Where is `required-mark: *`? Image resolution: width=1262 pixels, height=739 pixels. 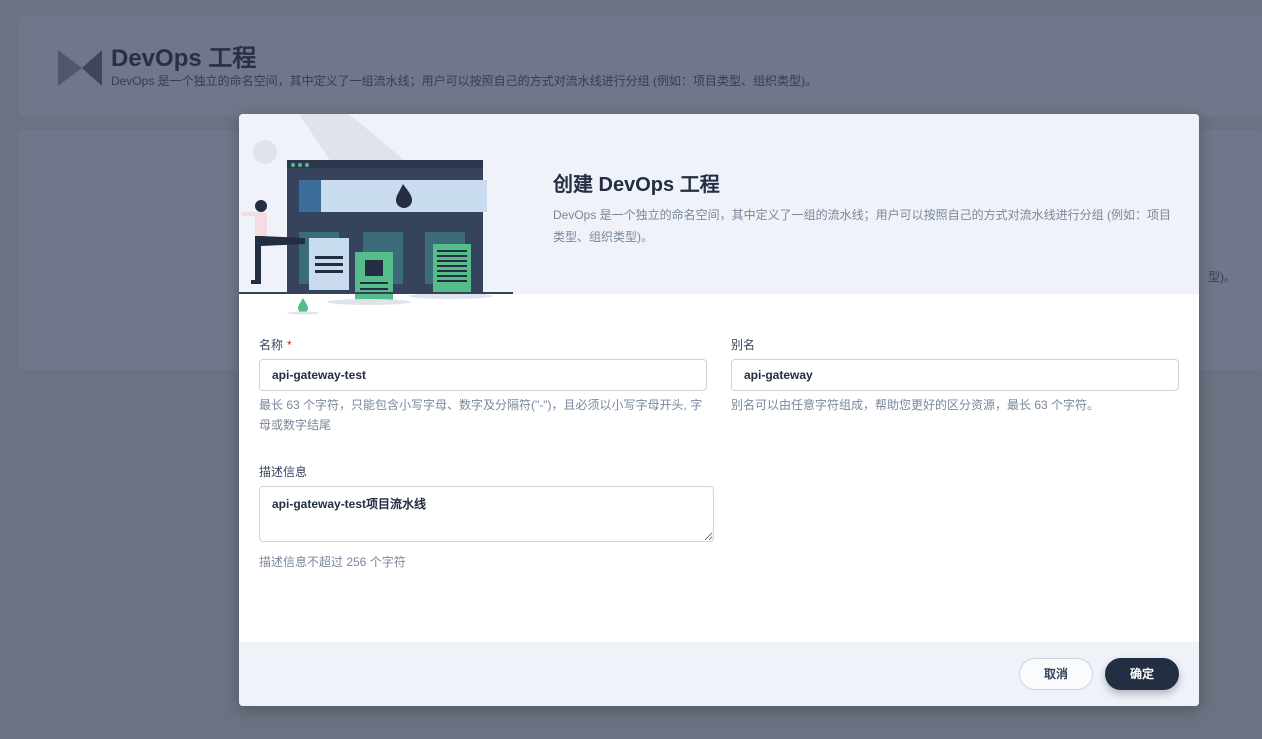 required-mark: * is located at coordinates (289, 345).